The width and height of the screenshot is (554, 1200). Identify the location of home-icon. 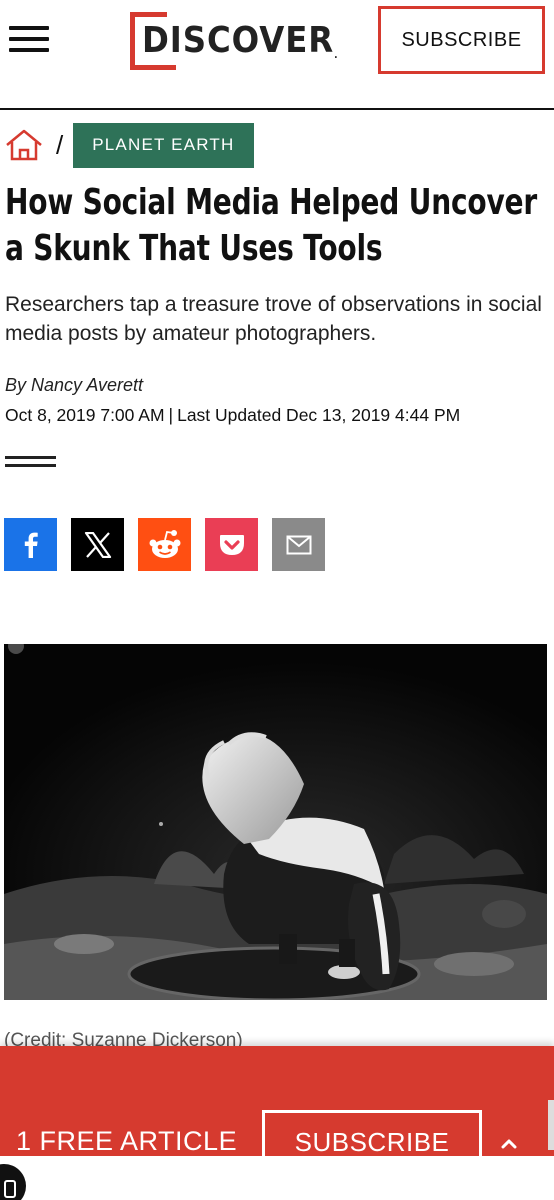
(24, 145).